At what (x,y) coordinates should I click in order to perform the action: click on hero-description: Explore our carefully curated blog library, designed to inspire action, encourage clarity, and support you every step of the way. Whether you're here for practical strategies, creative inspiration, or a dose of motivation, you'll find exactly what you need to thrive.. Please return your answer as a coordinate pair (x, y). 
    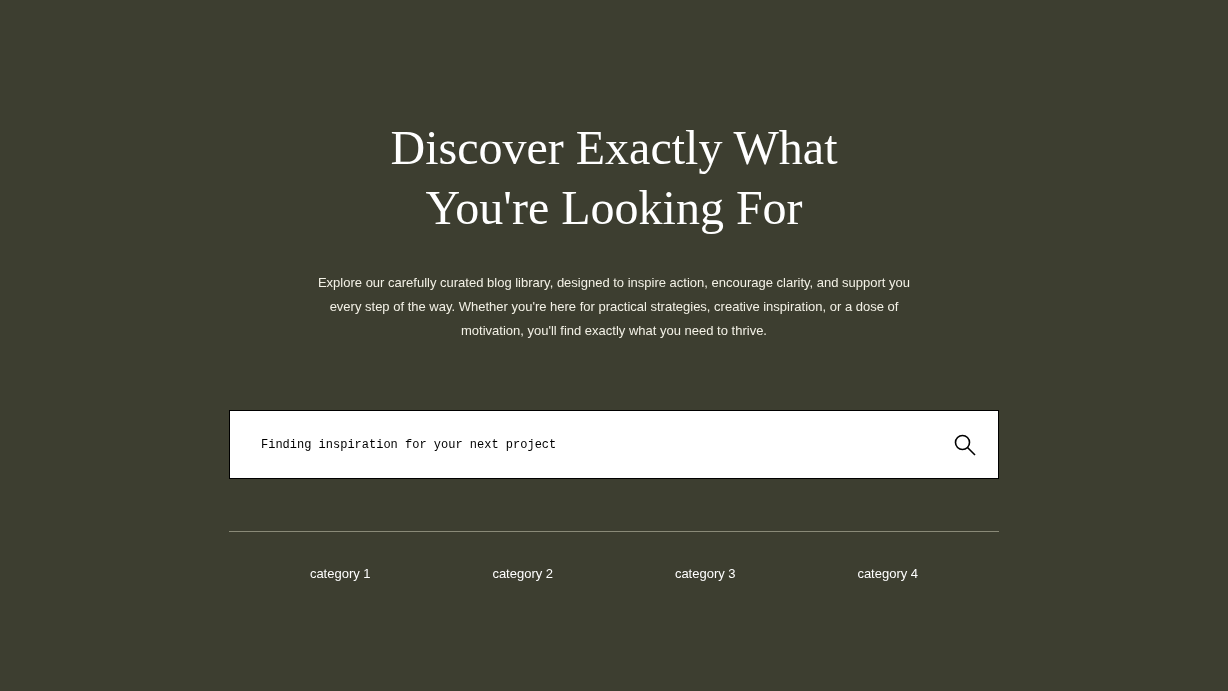
    Looking at the image, I should click on (614, 307).